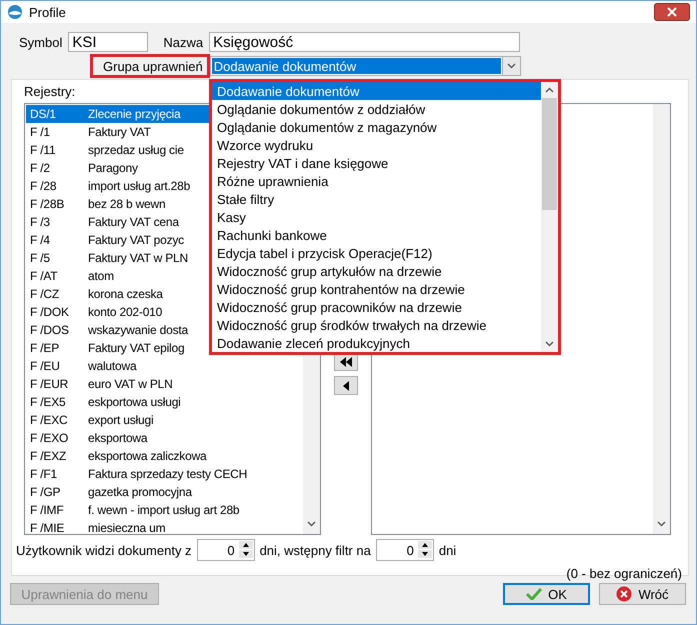 This screenshot has width=697, height=625. What do you see at coordinates (164, 402) in the screenshot?
I see `register-row: F /EX5 eskportowa usługi` at bounding box center [164, 402].